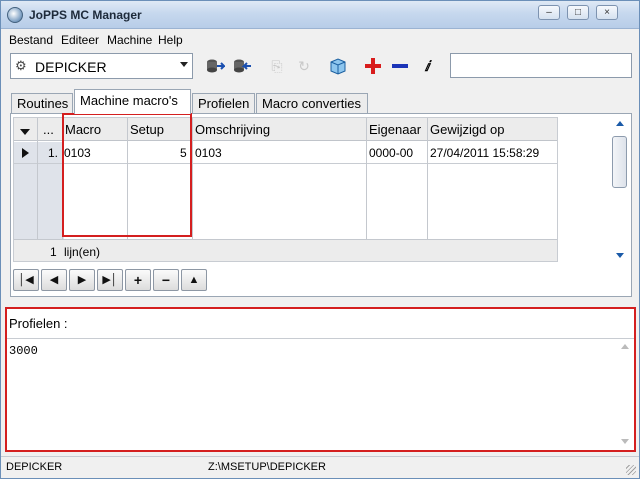 Image resolution: width=640 pixels, height=479 pixels. I want to click on export-icon, so click(242, 66).